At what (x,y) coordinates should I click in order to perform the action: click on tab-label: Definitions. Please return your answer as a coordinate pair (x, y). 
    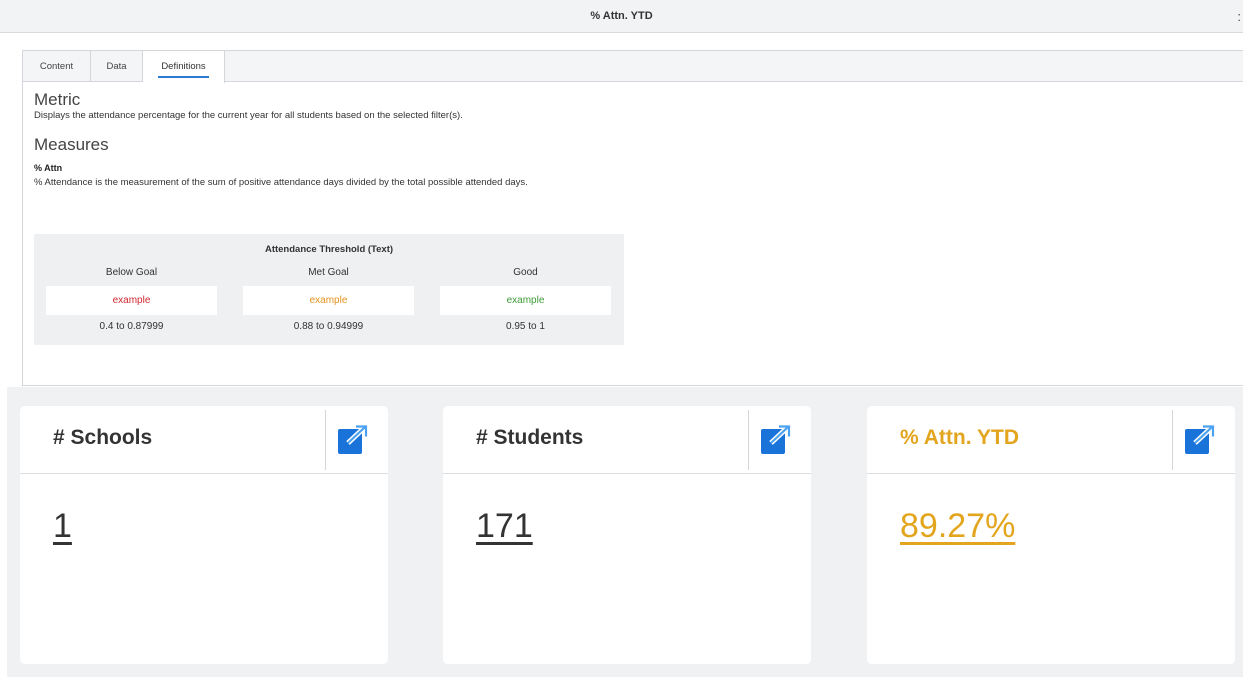
    Looking at the image, I should click on (183, 66).